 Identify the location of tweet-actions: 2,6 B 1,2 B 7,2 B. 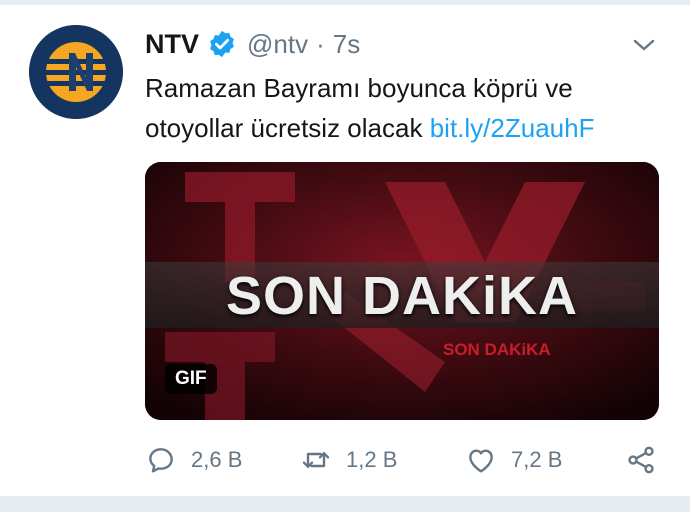
(405, 460).